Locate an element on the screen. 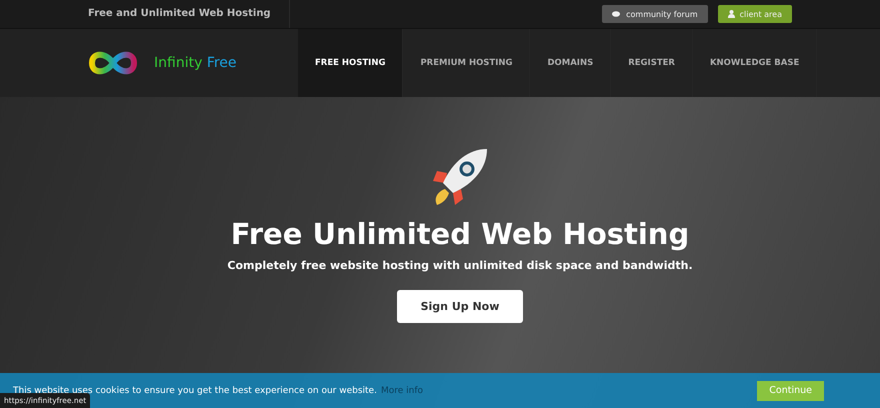 The height and width of the screenshot is (408, 880). chat-icon is located at coordinates (617, 14).